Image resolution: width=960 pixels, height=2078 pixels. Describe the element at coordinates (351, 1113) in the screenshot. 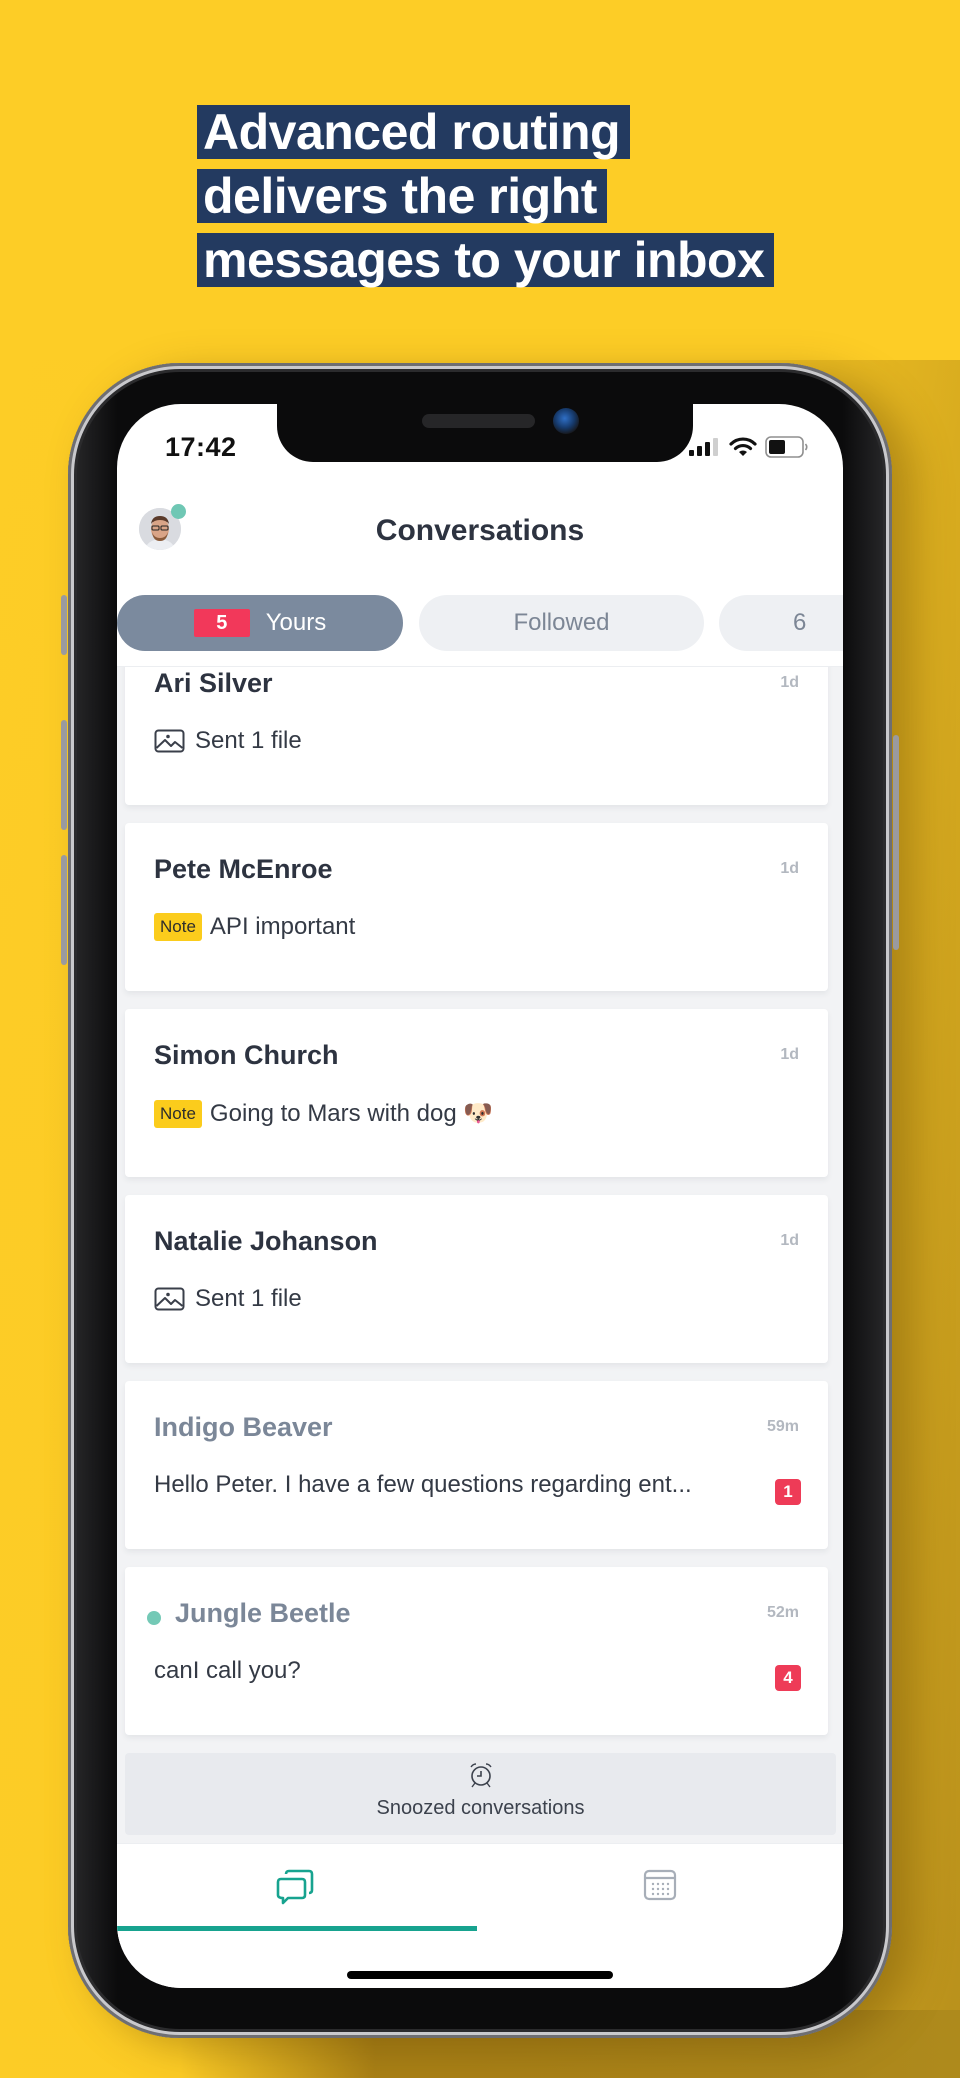

I see `message-text: Going to Mars with dog 🐶` at that location.